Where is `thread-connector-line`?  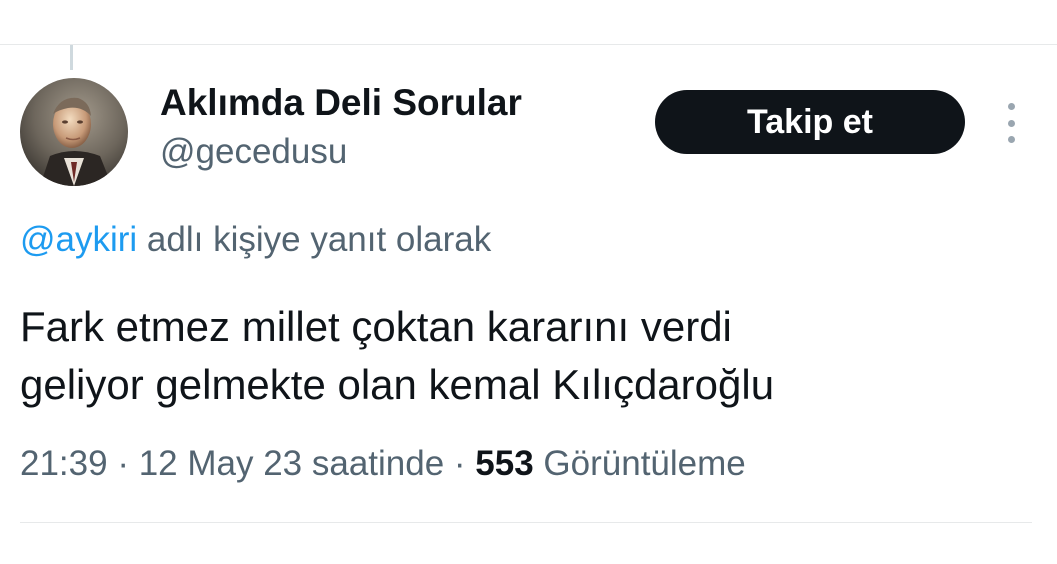
thread-connector-line is located at coordinates (71, 57).